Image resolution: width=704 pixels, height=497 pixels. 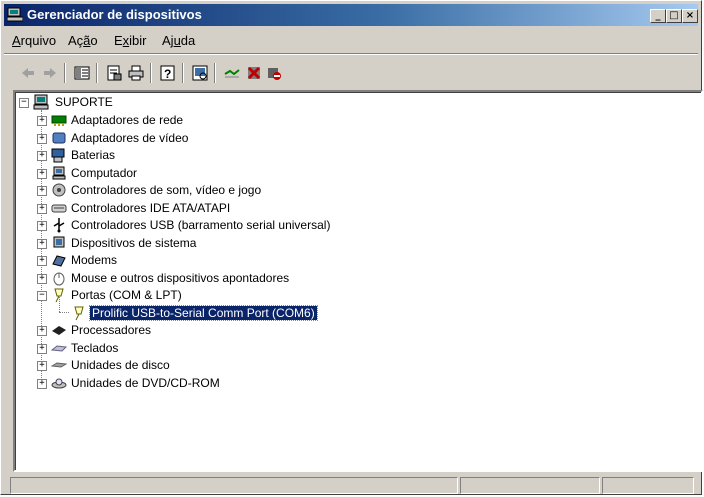 I want to click on tree-item-label: Dispositivos de sistema, so click(x=134, y=242).